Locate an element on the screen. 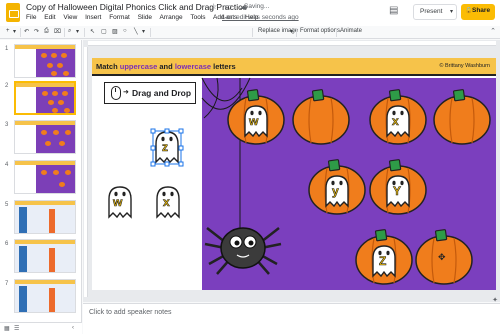  menu-tools: Tools is located at coordinates (197, 17).